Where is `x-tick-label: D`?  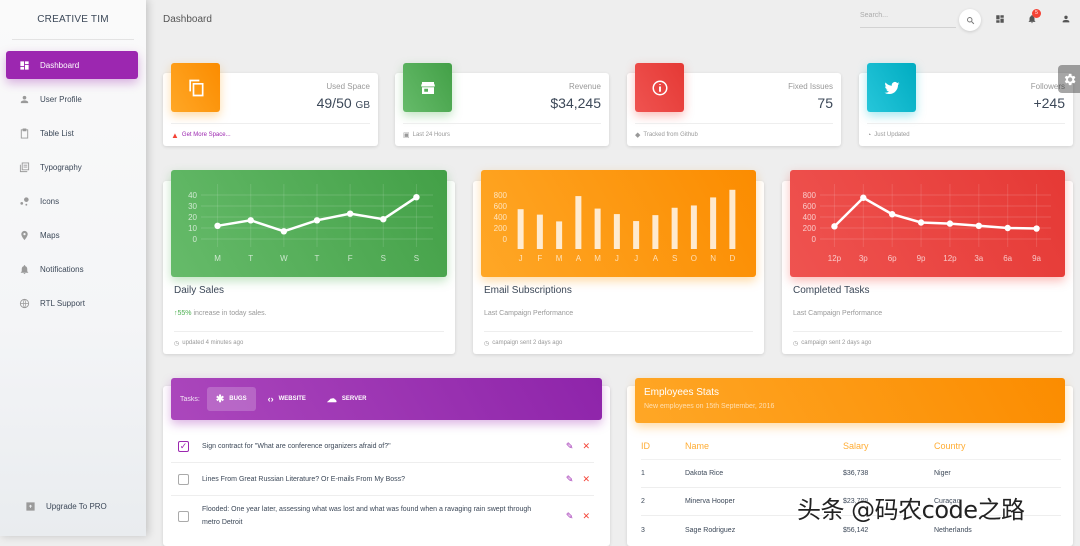 x-tick-label: D is located at coordinates (732, 258).